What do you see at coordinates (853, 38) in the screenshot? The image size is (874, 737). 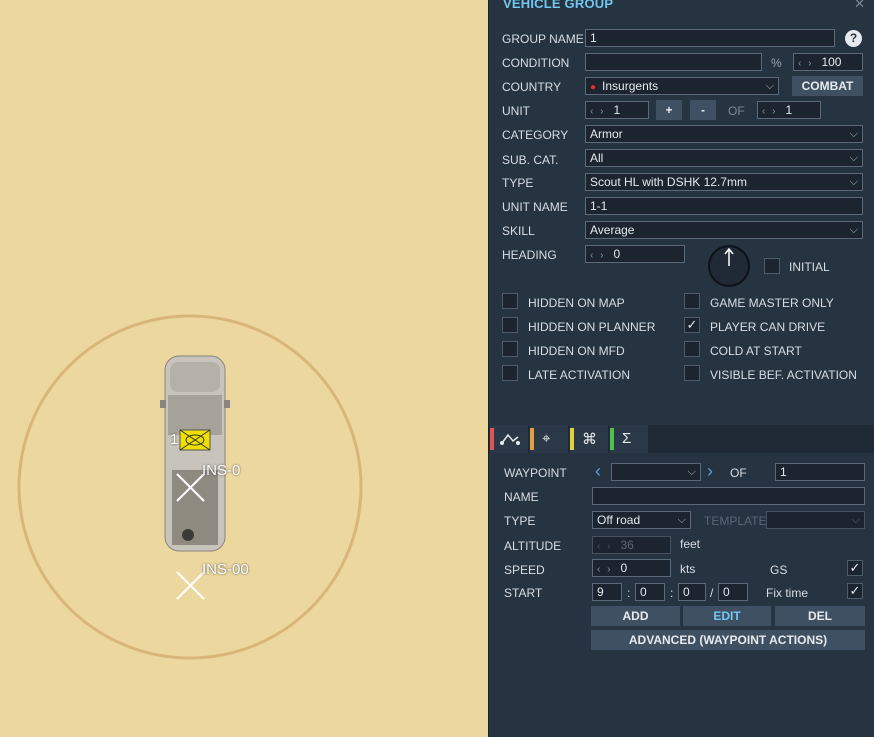 I see `help-icon: ?` at bounding box center [853, 38].